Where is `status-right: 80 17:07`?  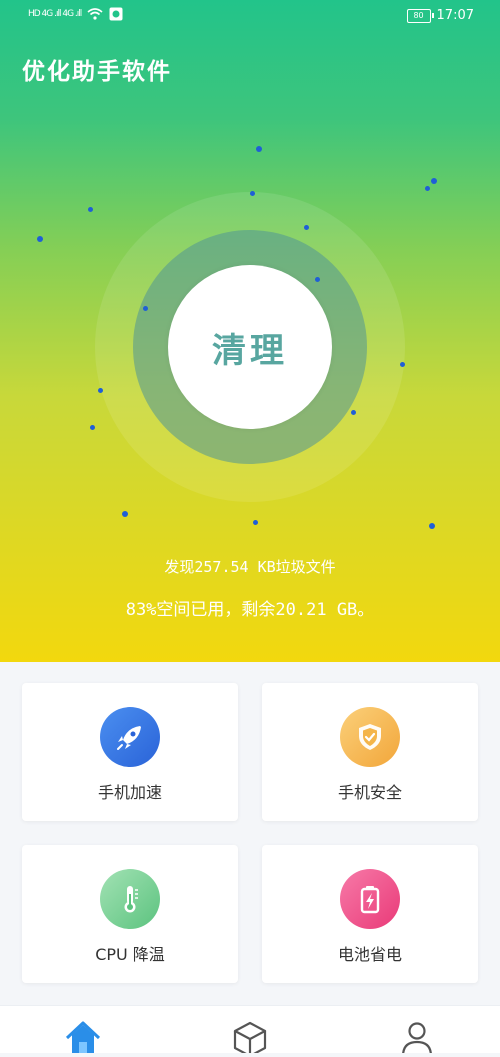 status-right: 80 17:07 is located at coordinates (440, 15).